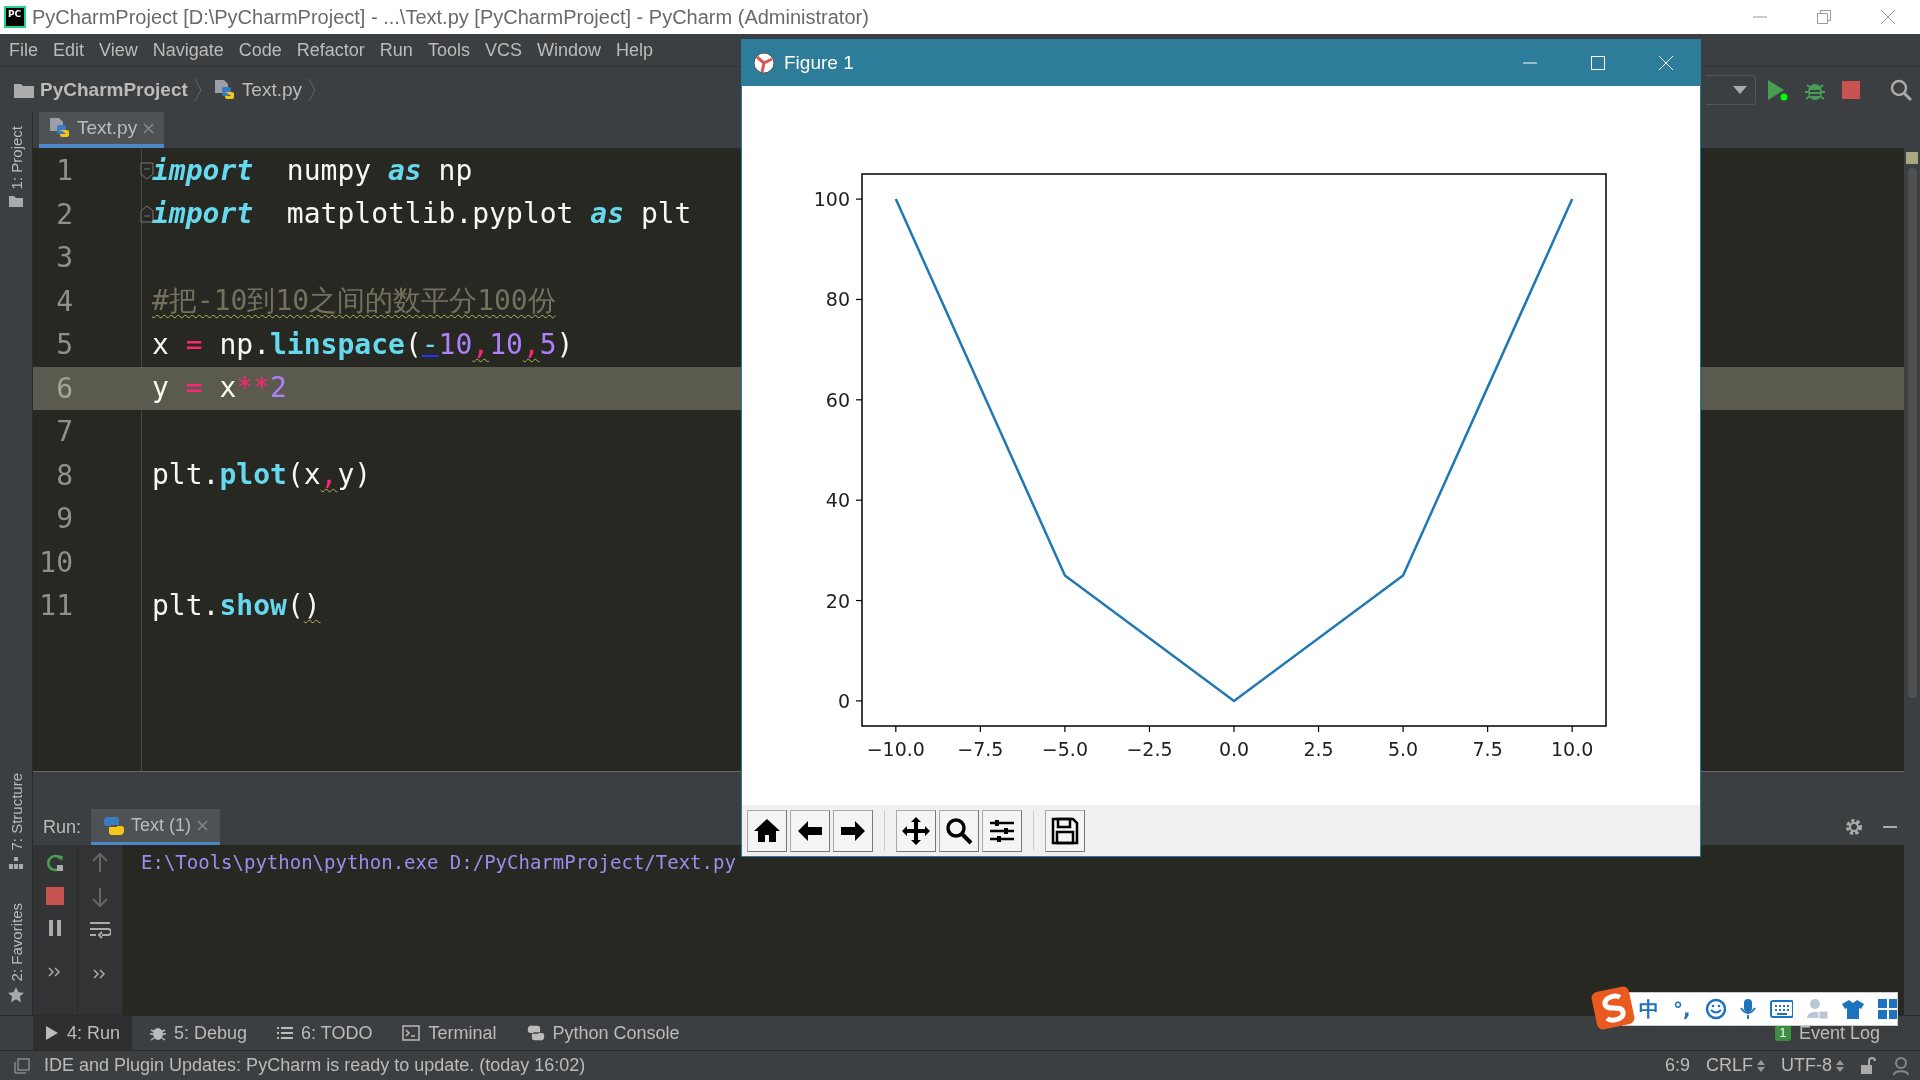 This screenshot has width=1920, height=1080. Describe the element at coordinates (819, 63) in the screenshot. I see `figure-title: Figure 1` at that location.